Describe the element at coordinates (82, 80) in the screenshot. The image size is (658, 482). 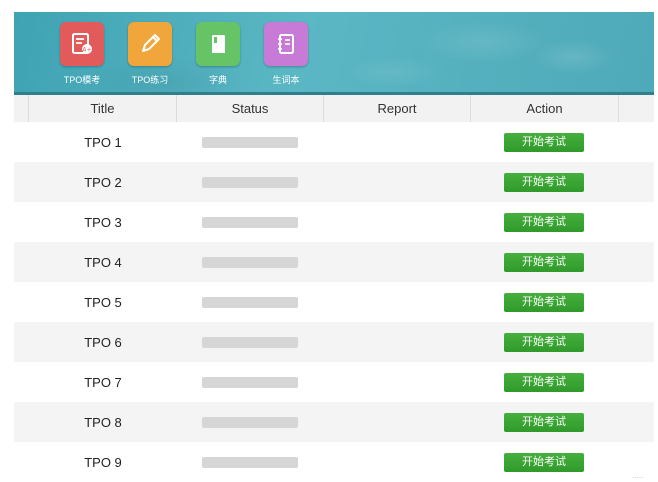
I see `nav-label: TPO模考` at that location.